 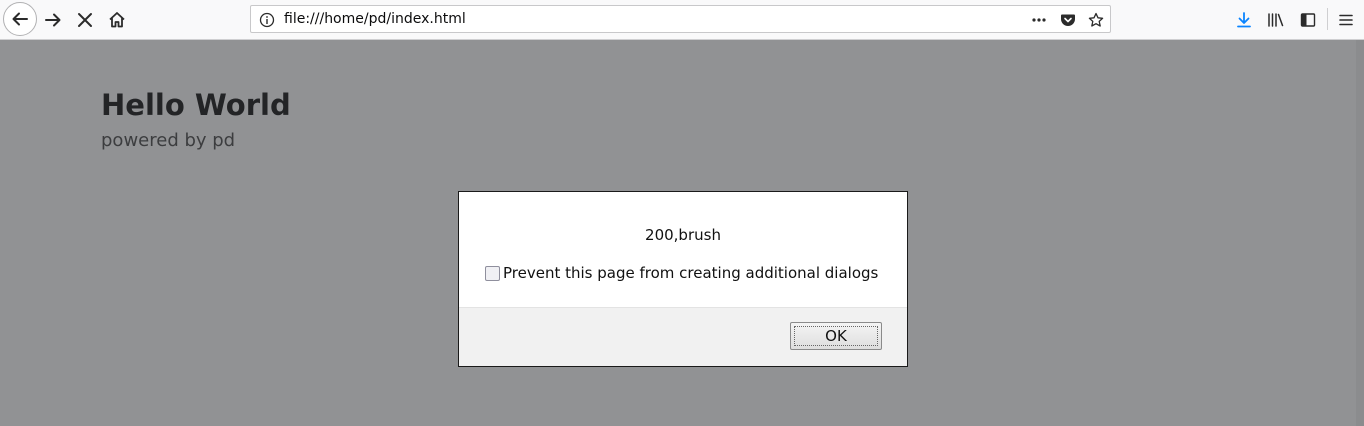 What do you see at coordinates (1096, 20) in the screenshot?
I see `star-icon` at bounding box center [1096, 20].